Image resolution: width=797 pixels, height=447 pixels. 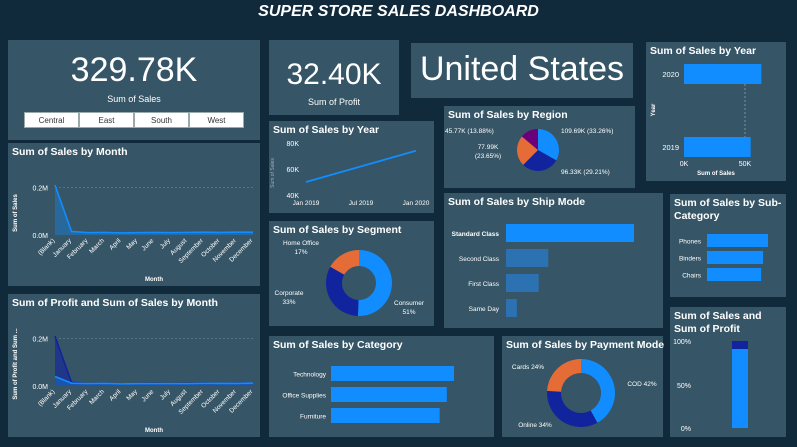 What do you see at coordinates (476, 234) in the screenshot?
I see `bar-category-label: Standard Class` at bounding box center [476, 234].